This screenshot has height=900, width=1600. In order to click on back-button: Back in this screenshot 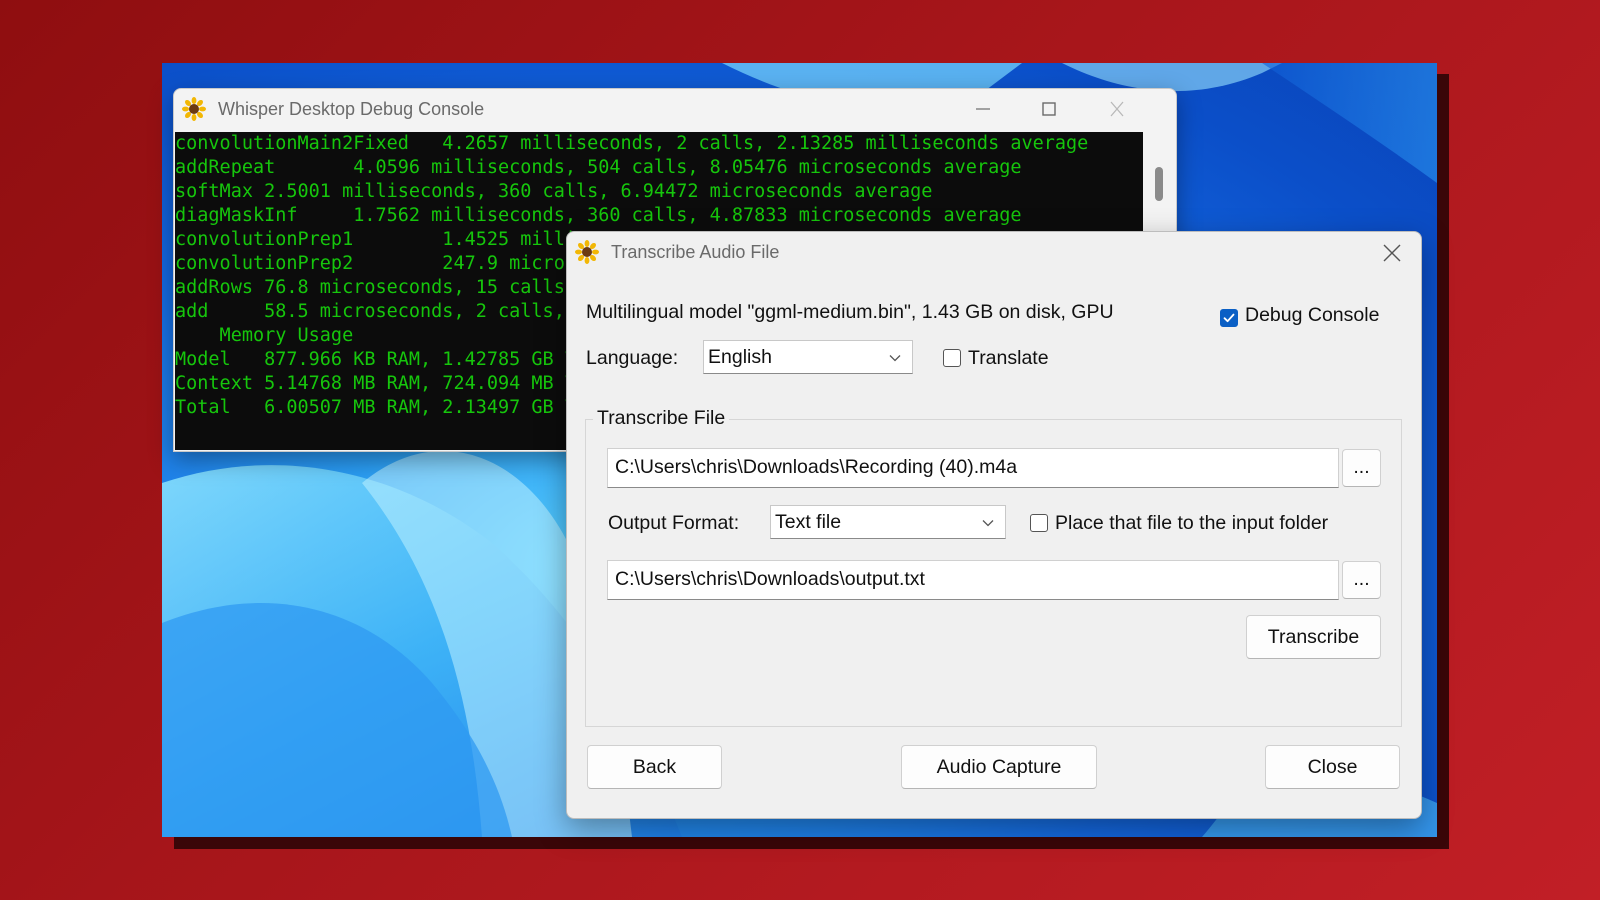, I will do `click(654, 767)`.